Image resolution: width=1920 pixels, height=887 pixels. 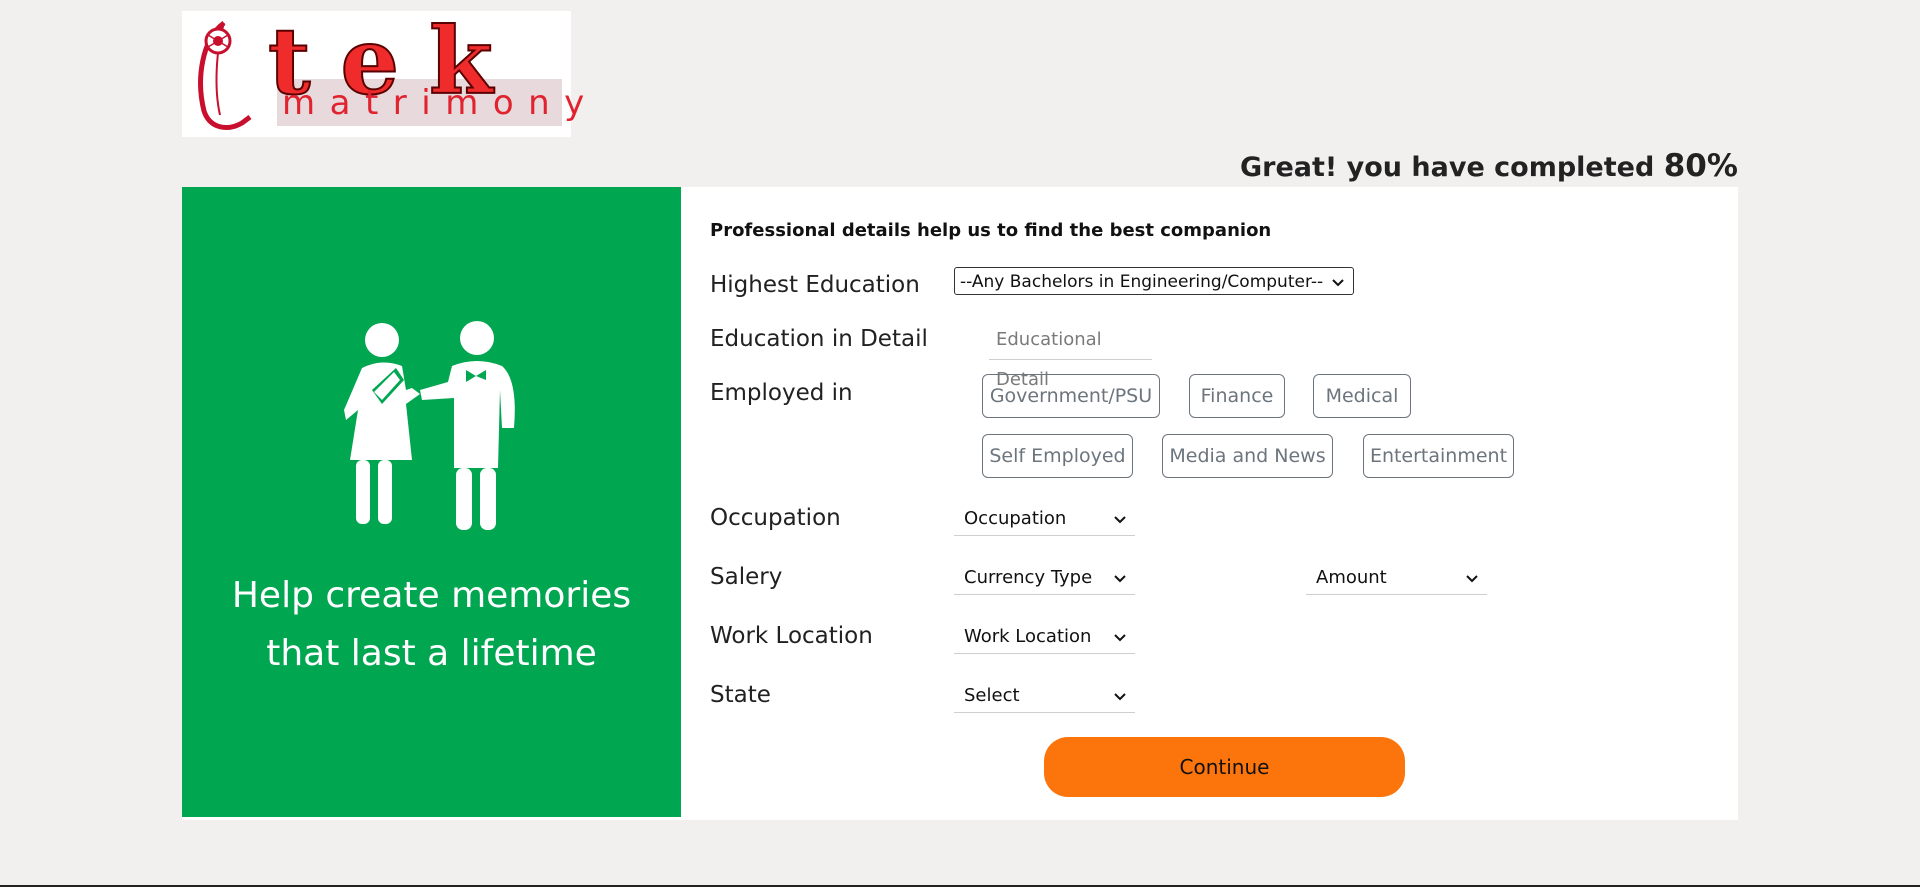 What do you see at coordinates (431, 653) in the screenshot?
I see `tagline-line2: that last a lifetime` at bounding box center [431, 653].